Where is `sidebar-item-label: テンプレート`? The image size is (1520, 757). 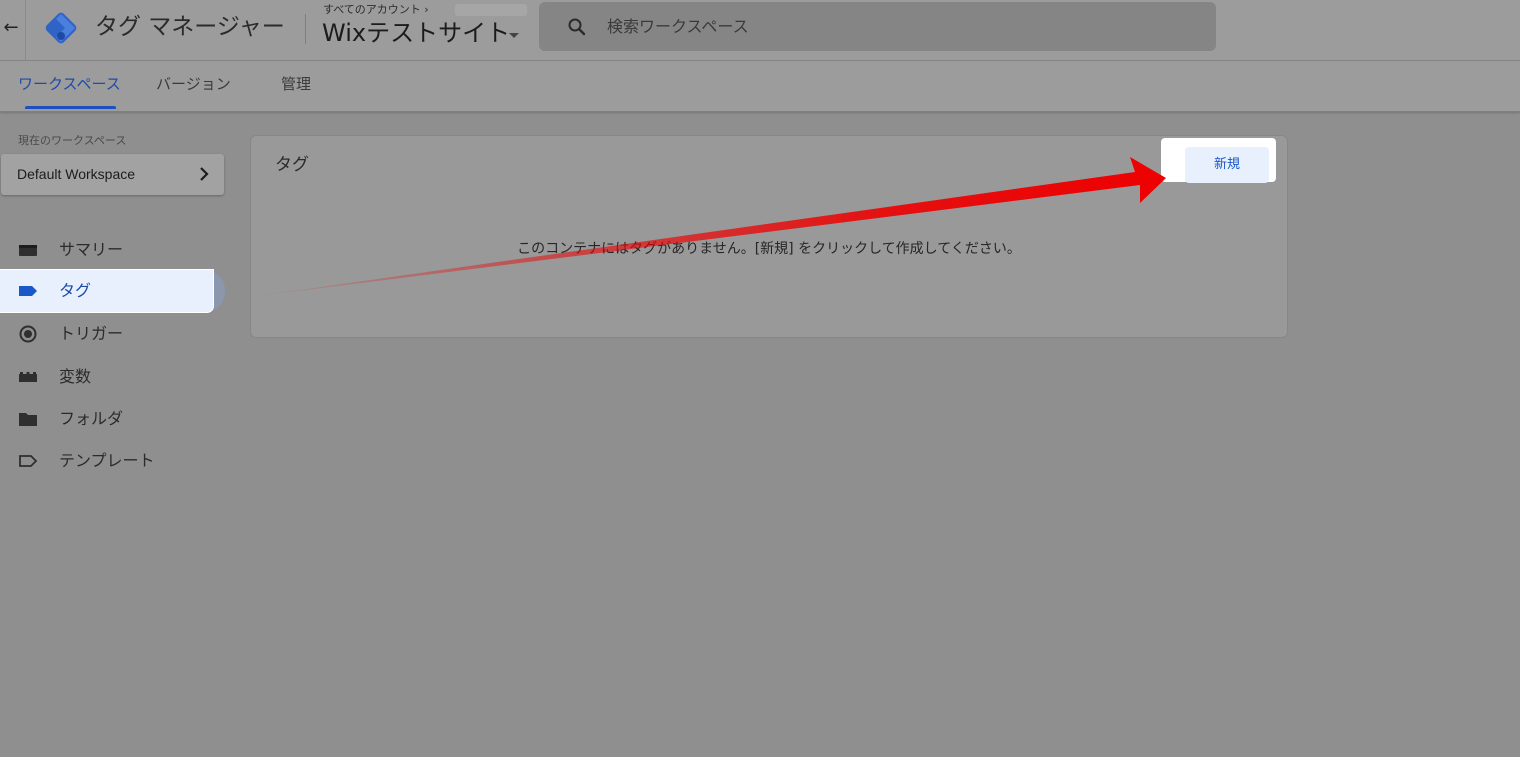 sidebar-item-label: テンプレート is located at coordinates (107, 460).